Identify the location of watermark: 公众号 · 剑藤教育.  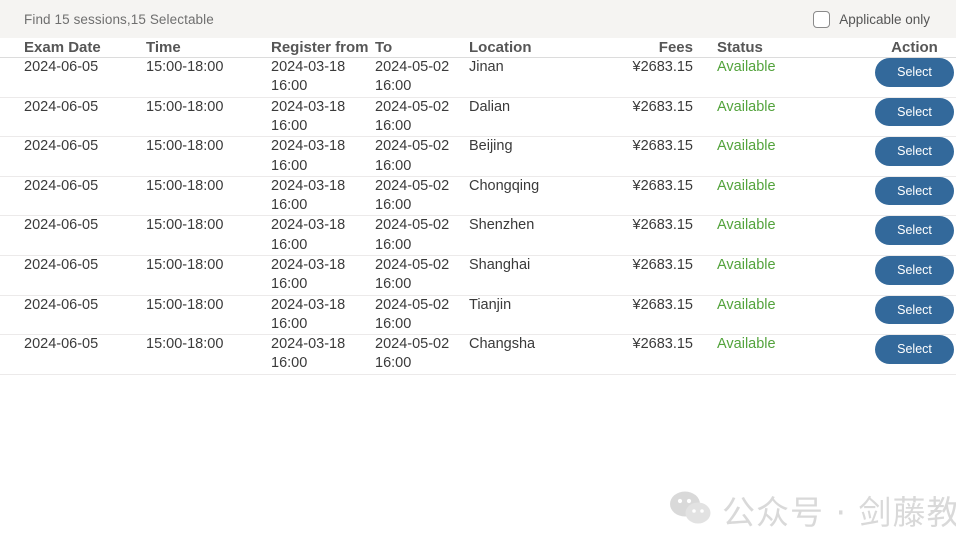
(812, 510).